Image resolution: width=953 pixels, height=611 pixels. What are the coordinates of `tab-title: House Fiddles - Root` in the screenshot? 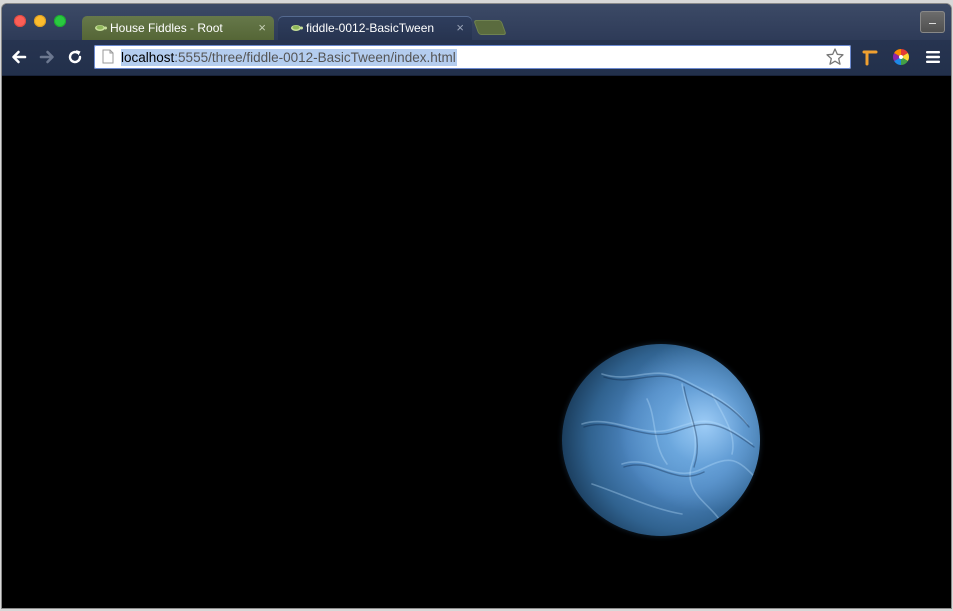 It's located at (166, 28).